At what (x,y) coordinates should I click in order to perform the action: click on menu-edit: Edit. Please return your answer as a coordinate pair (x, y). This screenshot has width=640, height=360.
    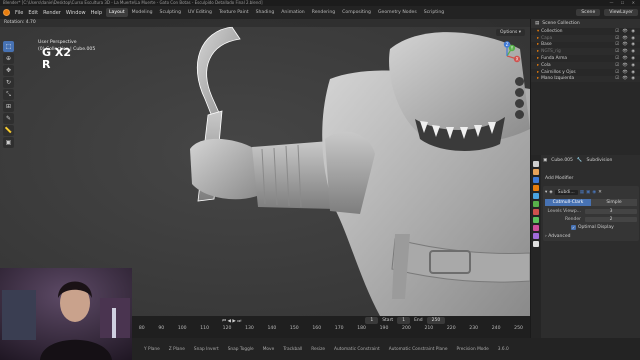
    Looking at the image, I should click on (33, 13).